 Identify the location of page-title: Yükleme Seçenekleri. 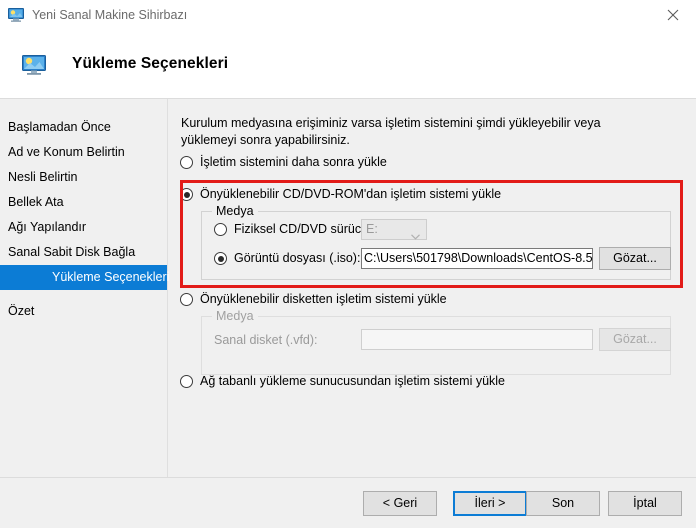
(150, 63).